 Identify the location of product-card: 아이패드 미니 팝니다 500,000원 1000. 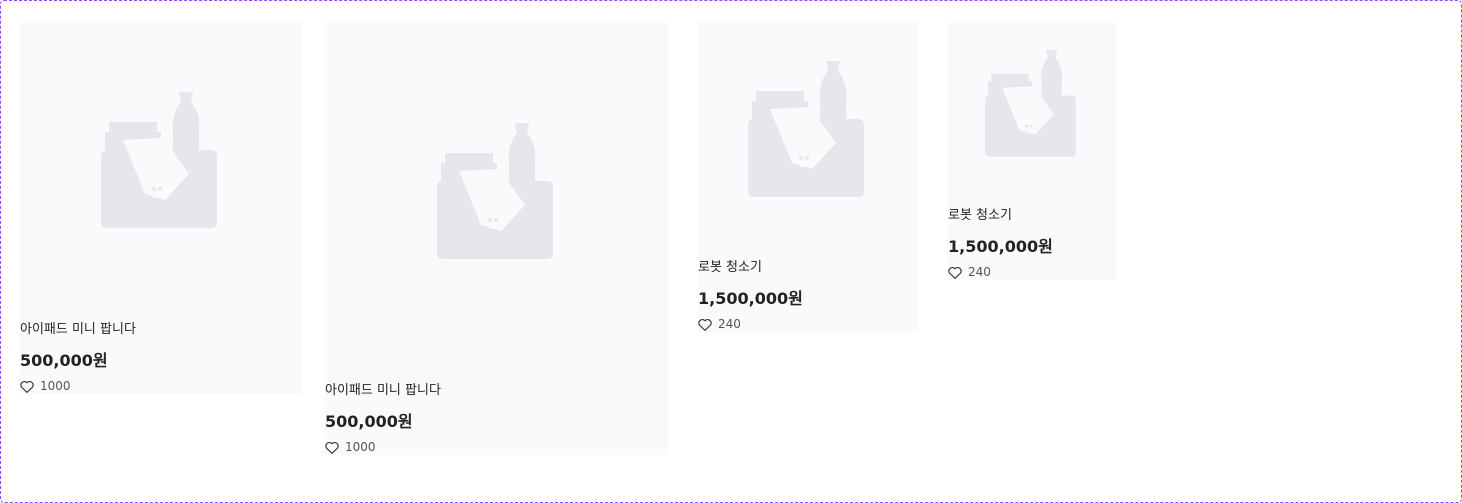
(161, 207).